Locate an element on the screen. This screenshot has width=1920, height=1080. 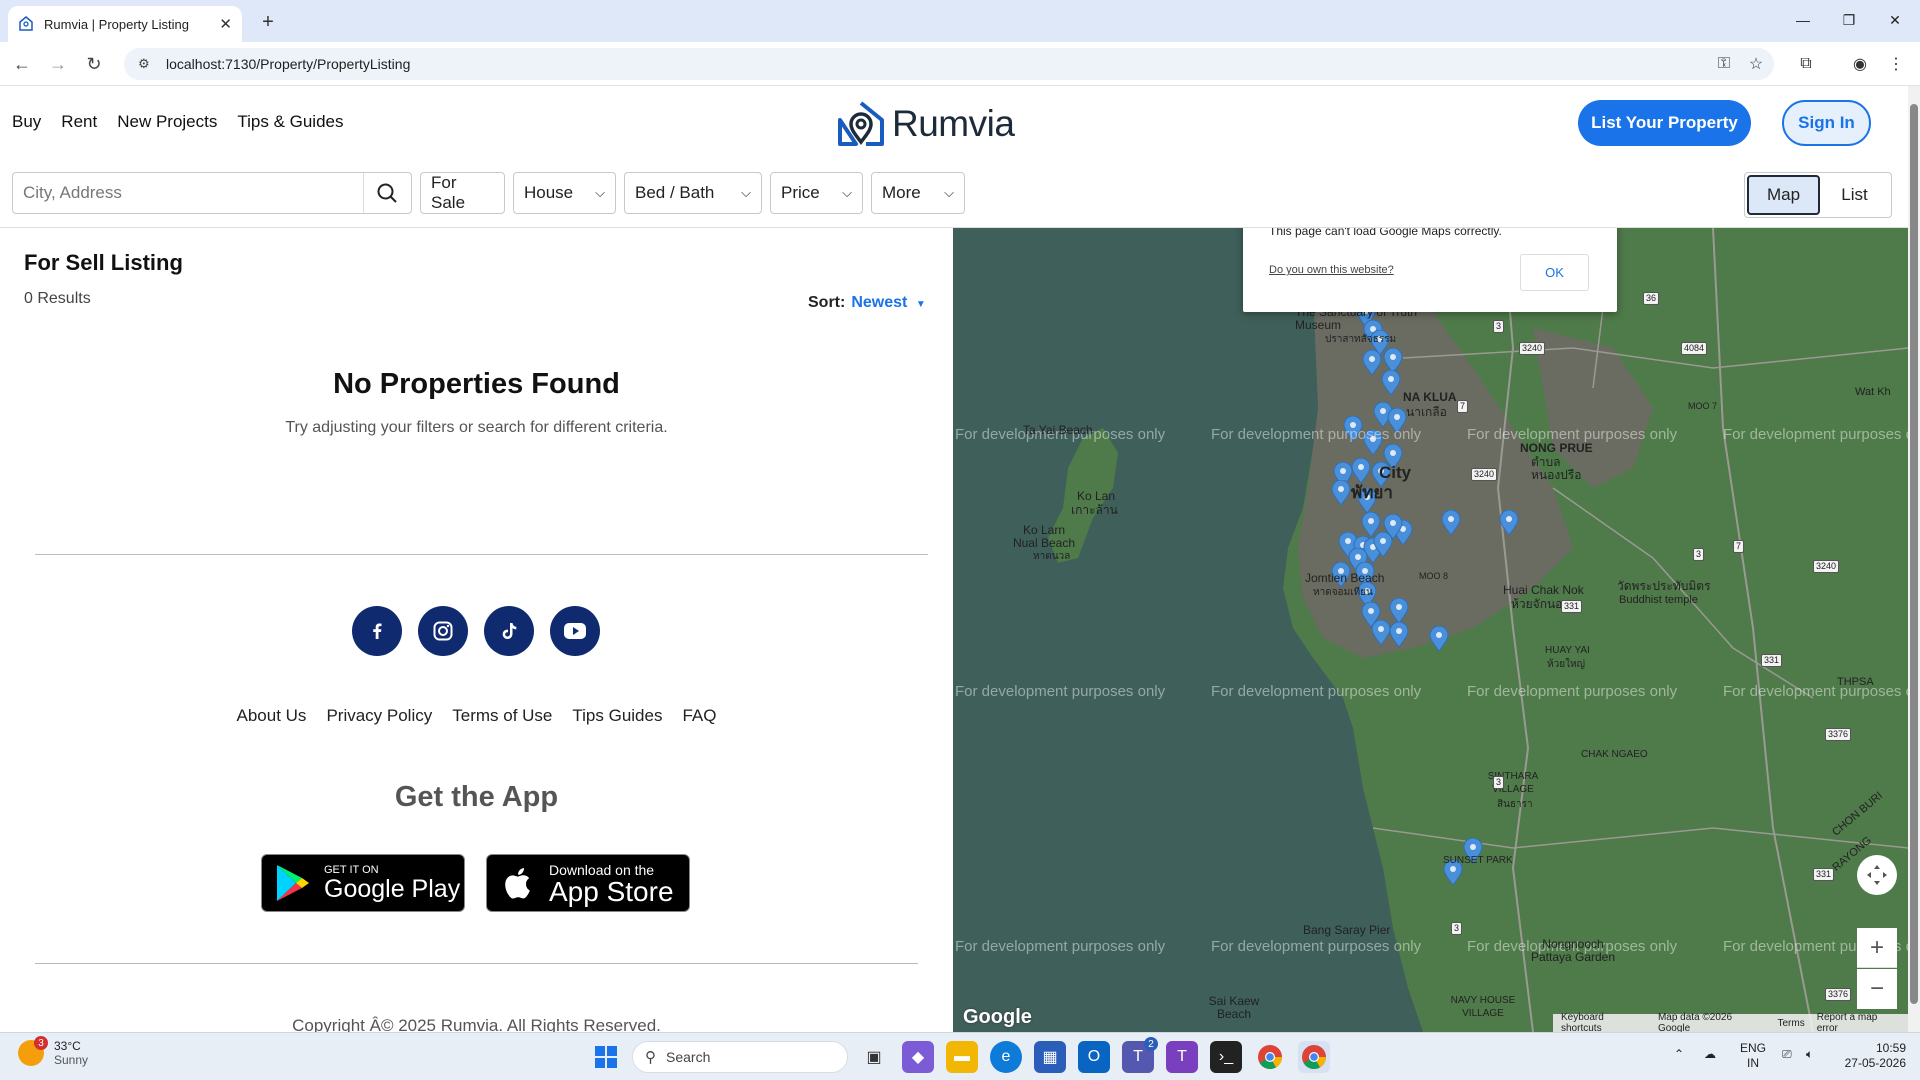
social-links is located at coordinates (476, 631).